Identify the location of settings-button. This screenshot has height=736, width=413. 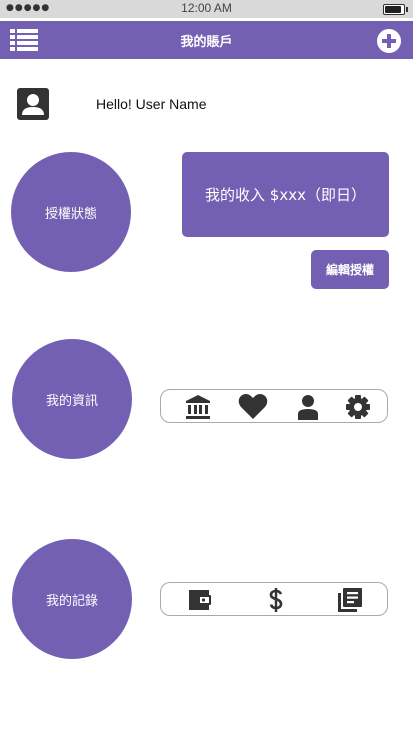
(358, 407).